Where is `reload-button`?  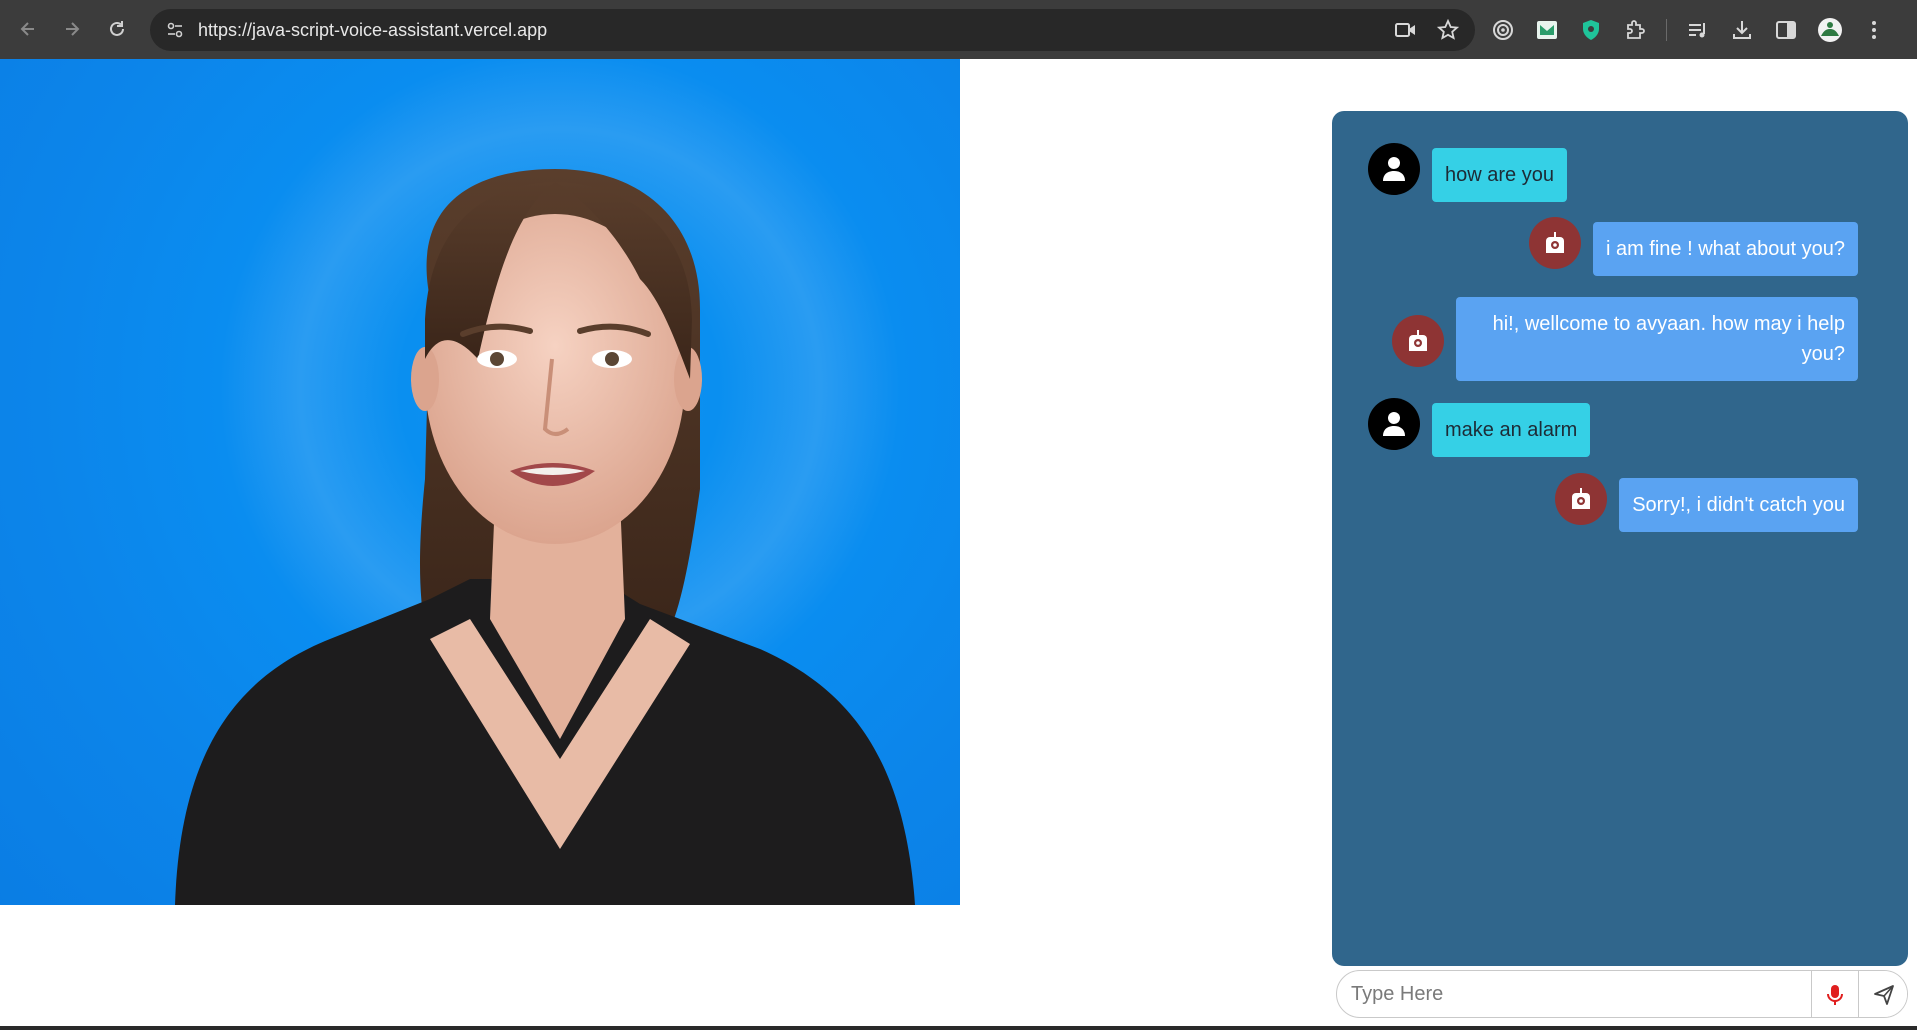 reload-button is located at coordinates (117, 29).